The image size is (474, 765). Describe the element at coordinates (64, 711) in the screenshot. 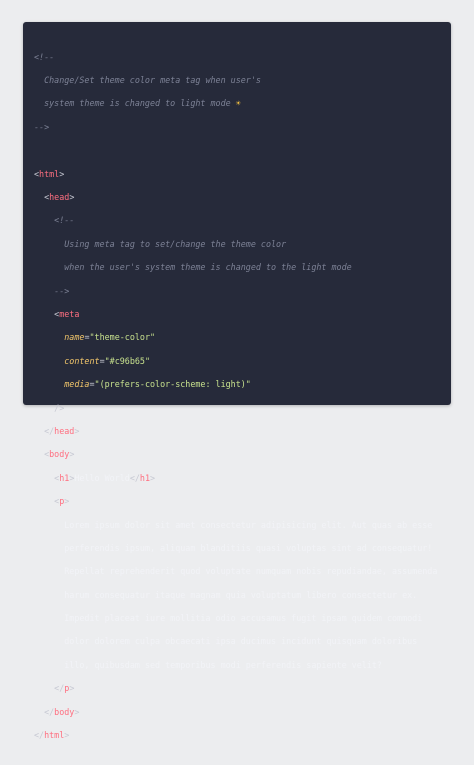

I see `tag-body-close: body` at that location.